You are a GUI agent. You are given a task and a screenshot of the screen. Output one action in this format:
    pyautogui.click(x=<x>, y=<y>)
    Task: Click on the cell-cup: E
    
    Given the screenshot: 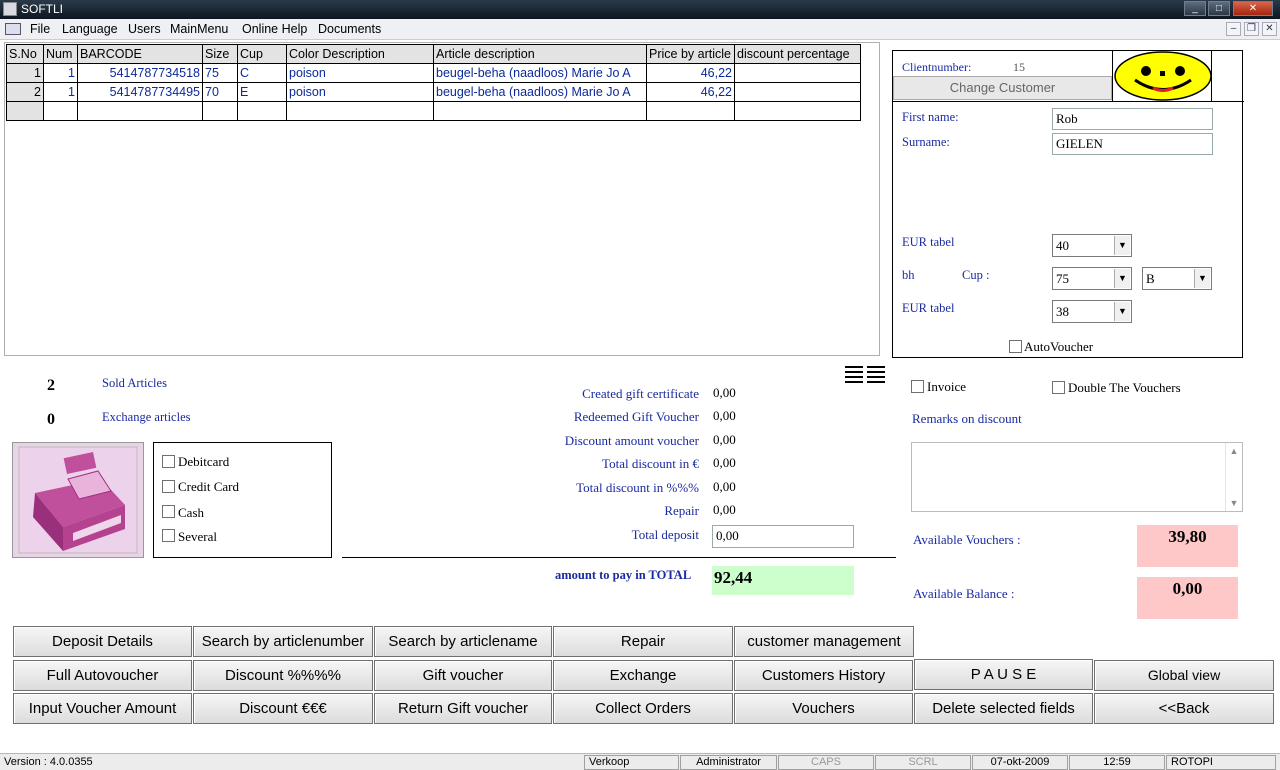 What is the action you would take?
    pyautogui.click(x=262, y=92)
    